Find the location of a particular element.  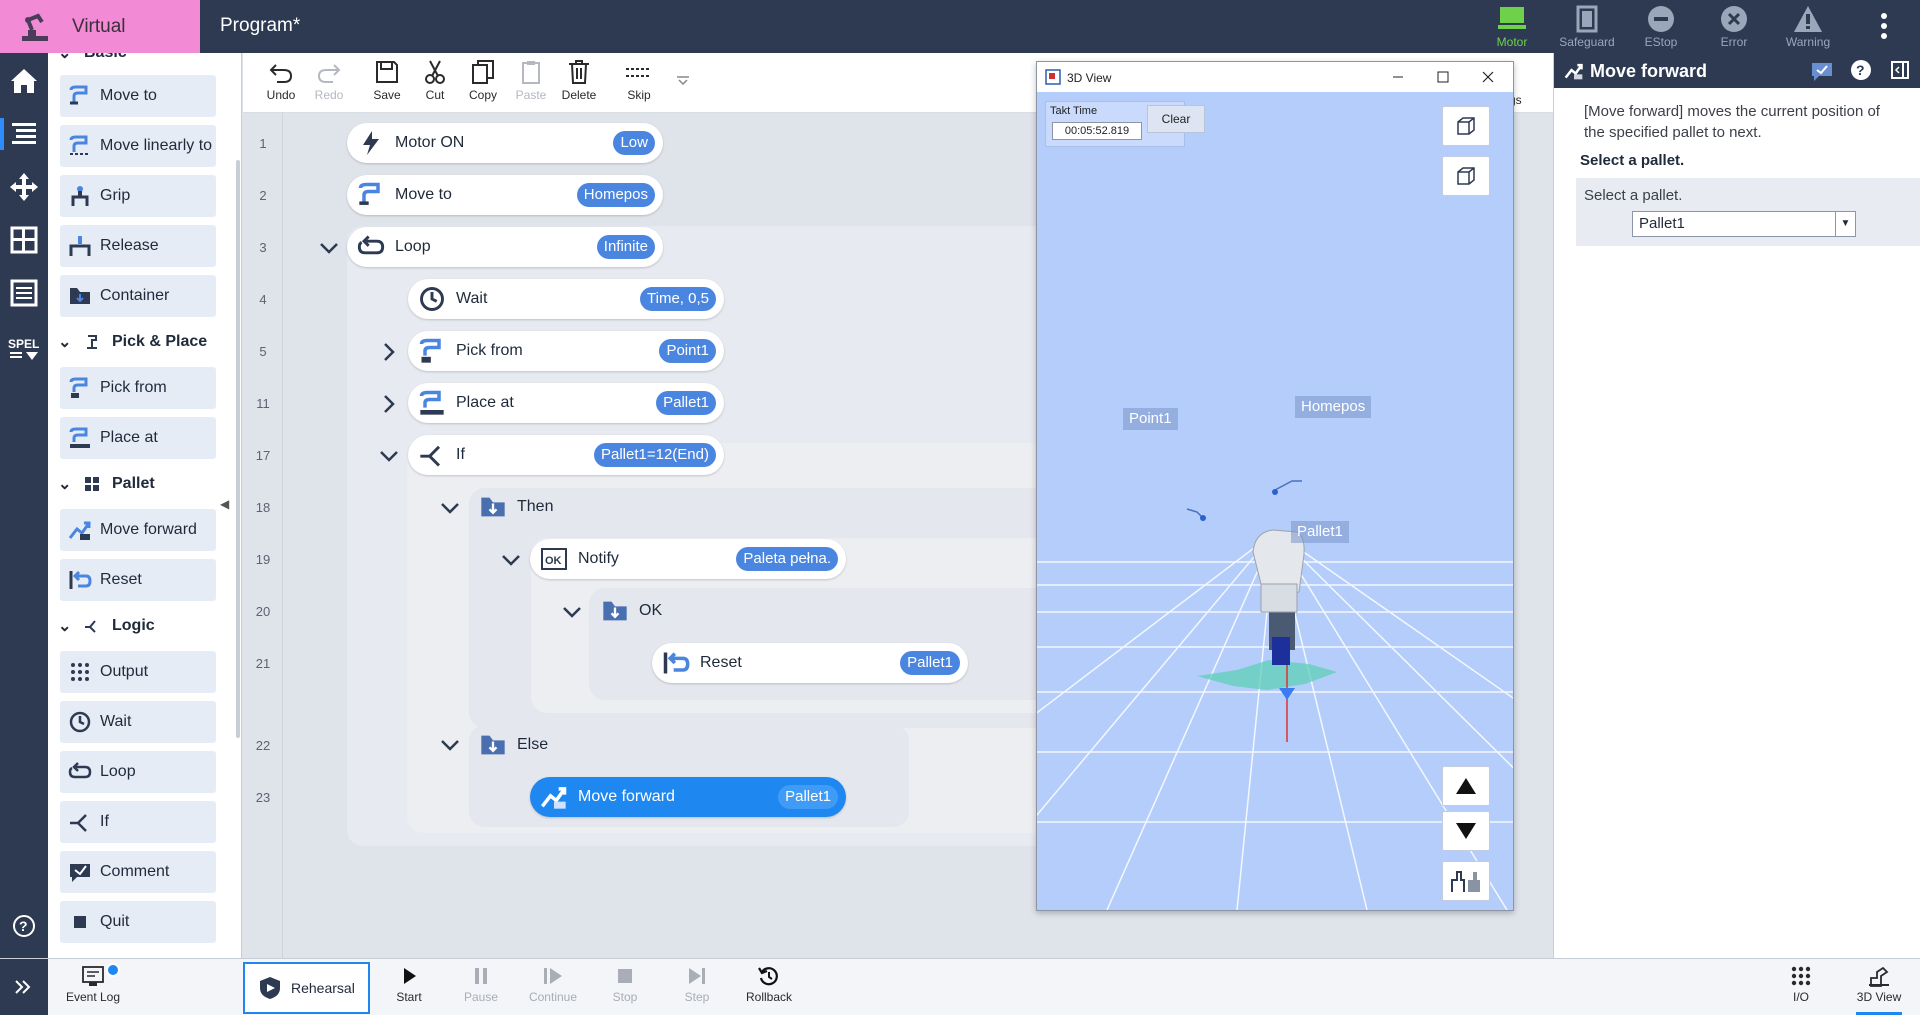

expand-icon is located at coordinates (23, 987).